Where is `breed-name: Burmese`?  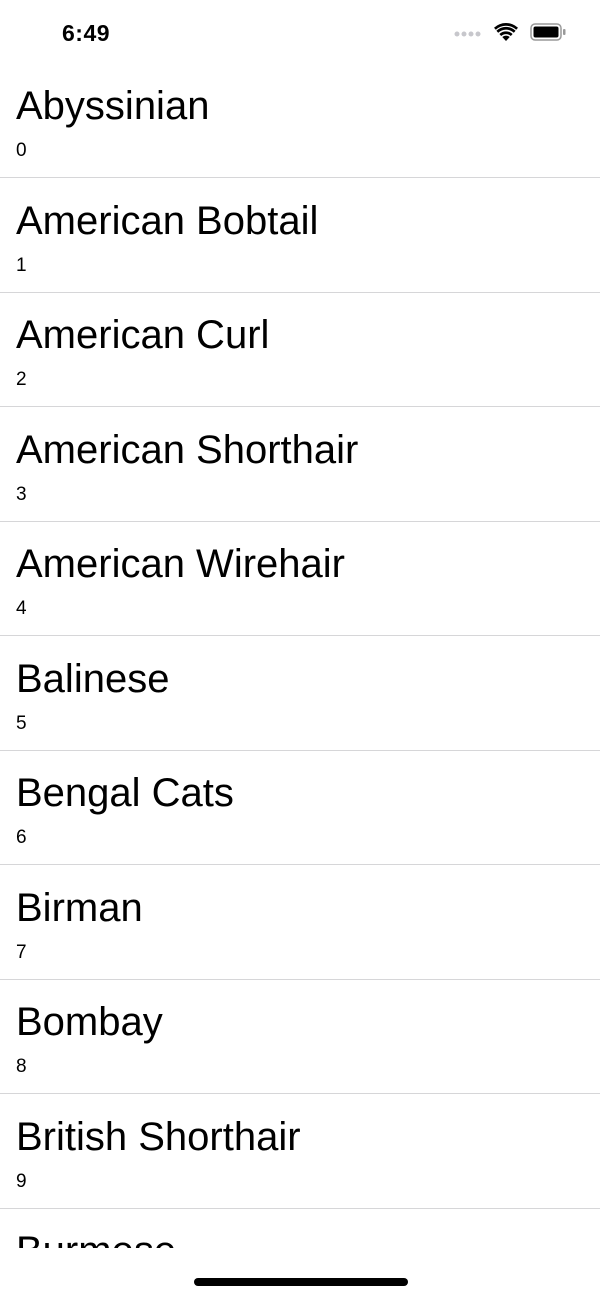 breed-name: Burmese is located at coordinates (96, 1237).